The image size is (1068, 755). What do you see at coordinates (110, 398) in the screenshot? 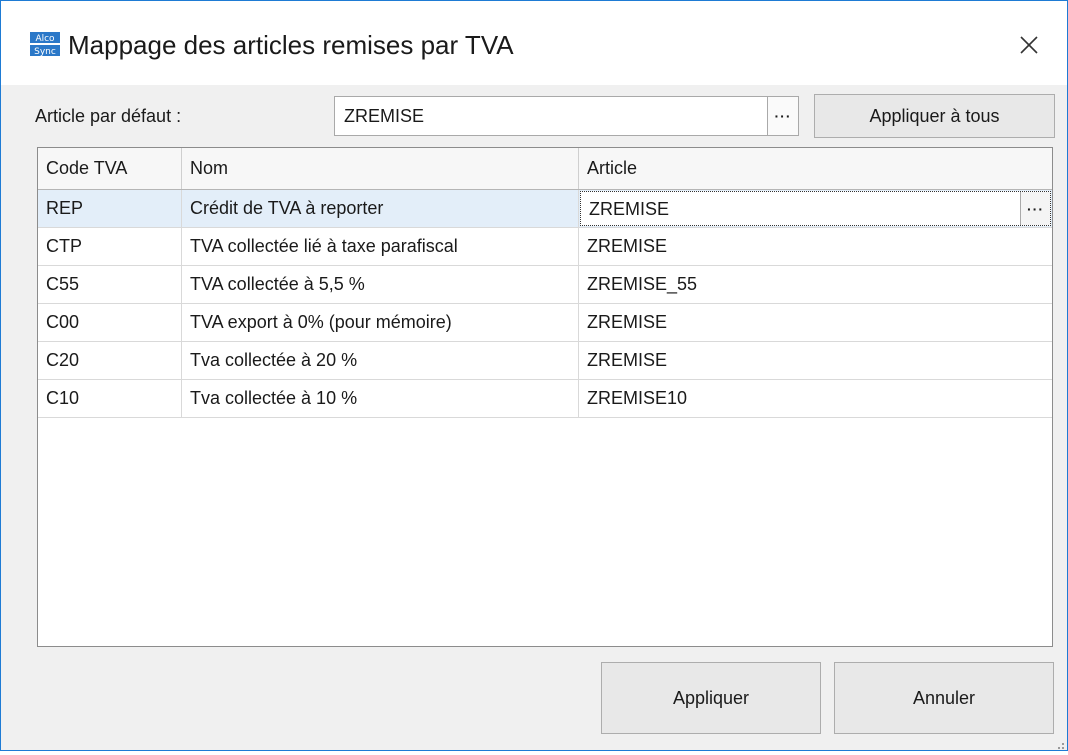
I see `cell-code: C10` at bounding box center [110, 398].